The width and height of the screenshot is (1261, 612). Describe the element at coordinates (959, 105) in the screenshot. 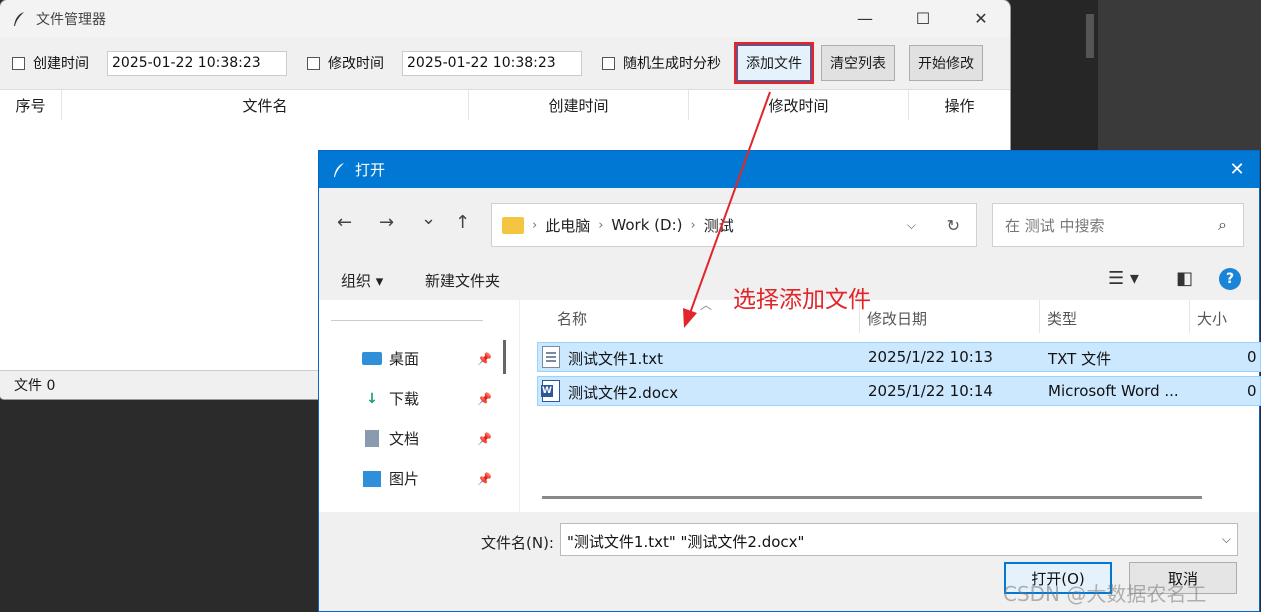

I see `column-actions: 操作` at that location.